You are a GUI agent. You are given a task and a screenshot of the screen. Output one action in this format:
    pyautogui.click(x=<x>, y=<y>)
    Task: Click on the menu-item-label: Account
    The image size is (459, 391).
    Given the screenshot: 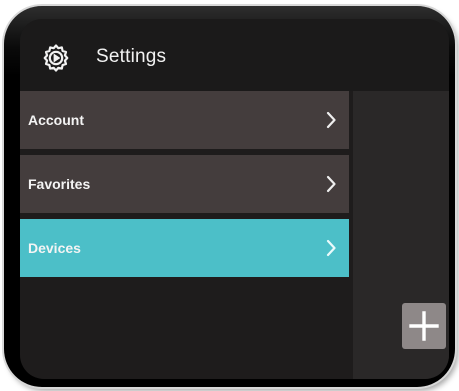 What is the action you would take?
    pyautogui.click(x=56, y=120)
    